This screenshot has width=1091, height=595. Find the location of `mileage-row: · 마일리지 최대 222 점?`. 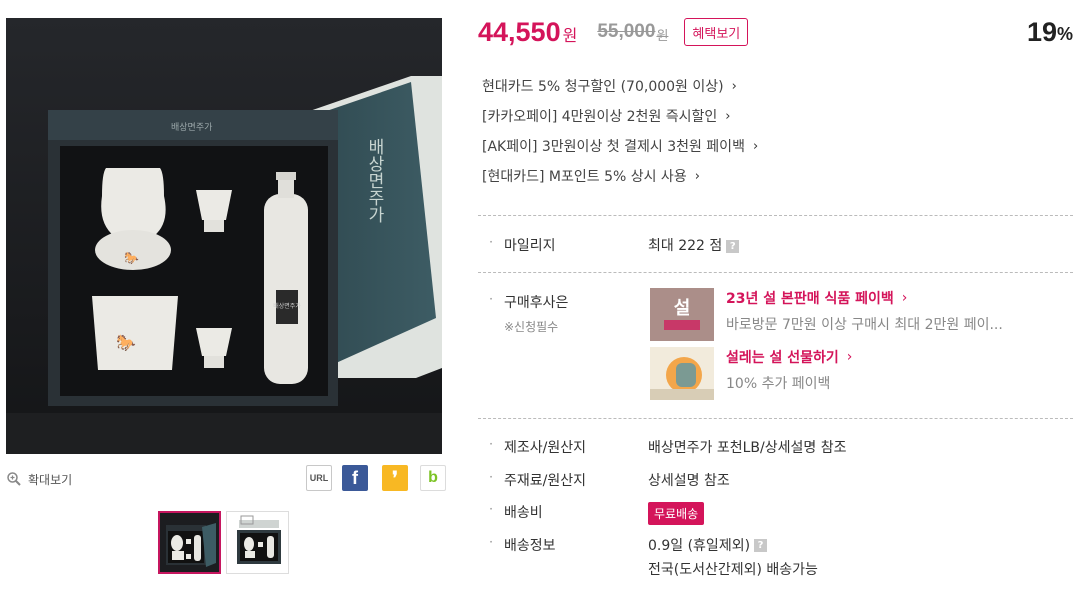

mileage-row: · 마일리지 최대 222 점? is located at coordinates (609, 245).